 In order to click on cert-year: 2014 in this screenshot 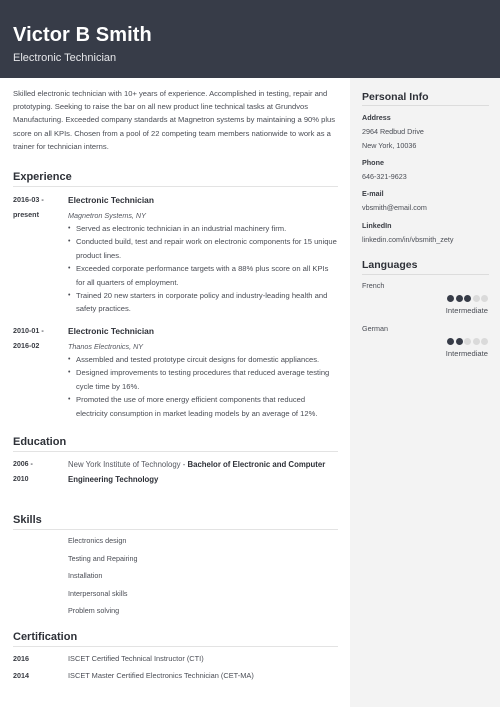, I will do `click(21, 675)`.